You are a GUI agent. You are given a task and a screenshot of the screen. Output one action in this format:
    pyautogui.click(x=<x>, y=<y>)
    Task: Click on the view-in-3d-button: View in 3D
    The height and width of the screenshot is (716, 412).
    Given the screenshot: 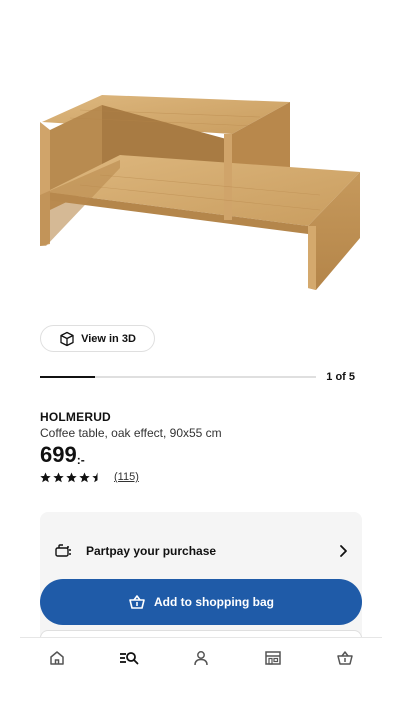 What is the action you would take?
    pyautogui.click(x=97, y=338)
    